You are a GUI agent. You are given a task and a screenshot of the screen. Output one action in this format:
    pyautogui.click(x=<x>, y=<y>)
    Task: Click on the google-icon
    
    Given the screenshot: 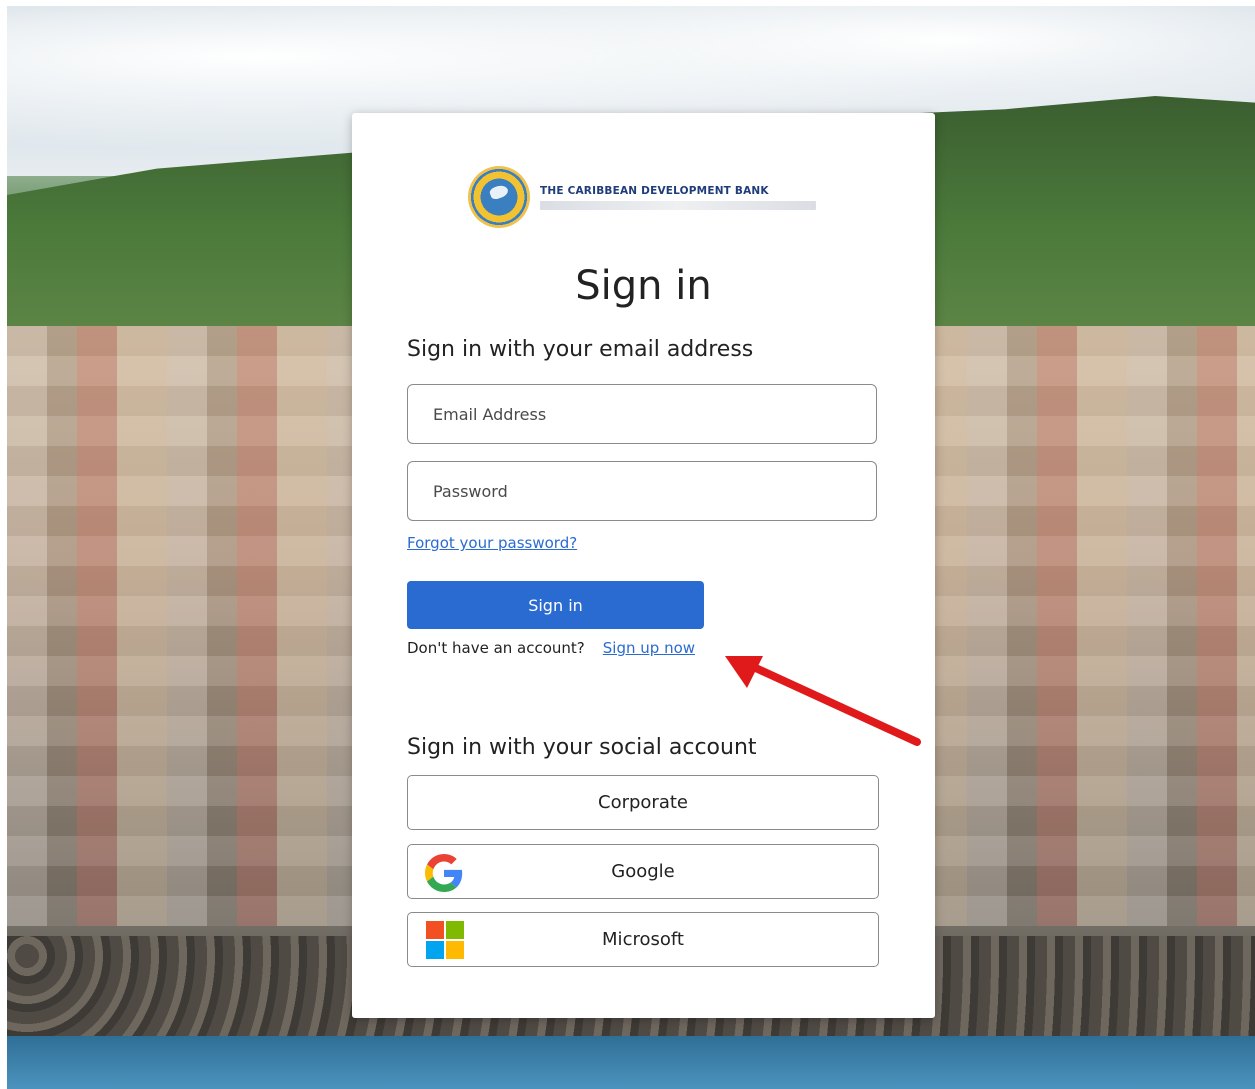 What is the action you would take?
    pyautogui.click(x=444, y=873)
    